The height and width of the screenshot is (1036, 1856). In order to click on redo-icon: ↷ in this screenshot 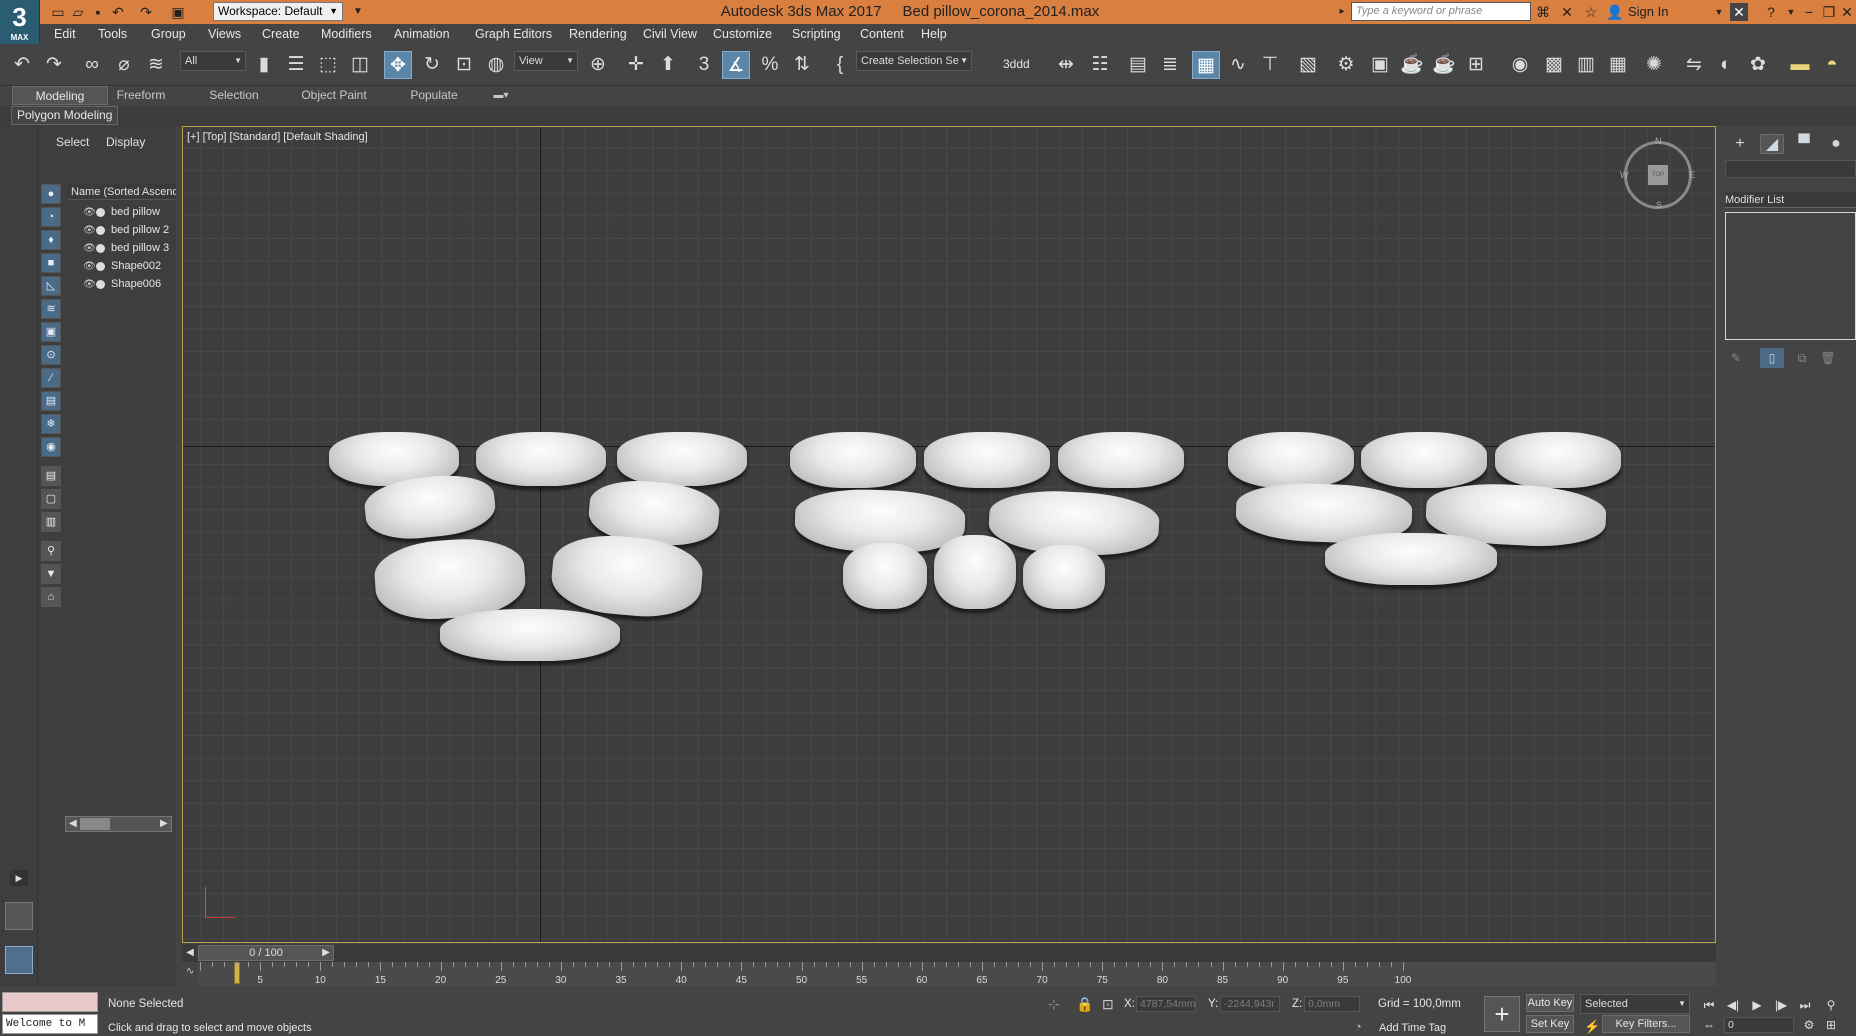, I will do `click(54, 65)`.